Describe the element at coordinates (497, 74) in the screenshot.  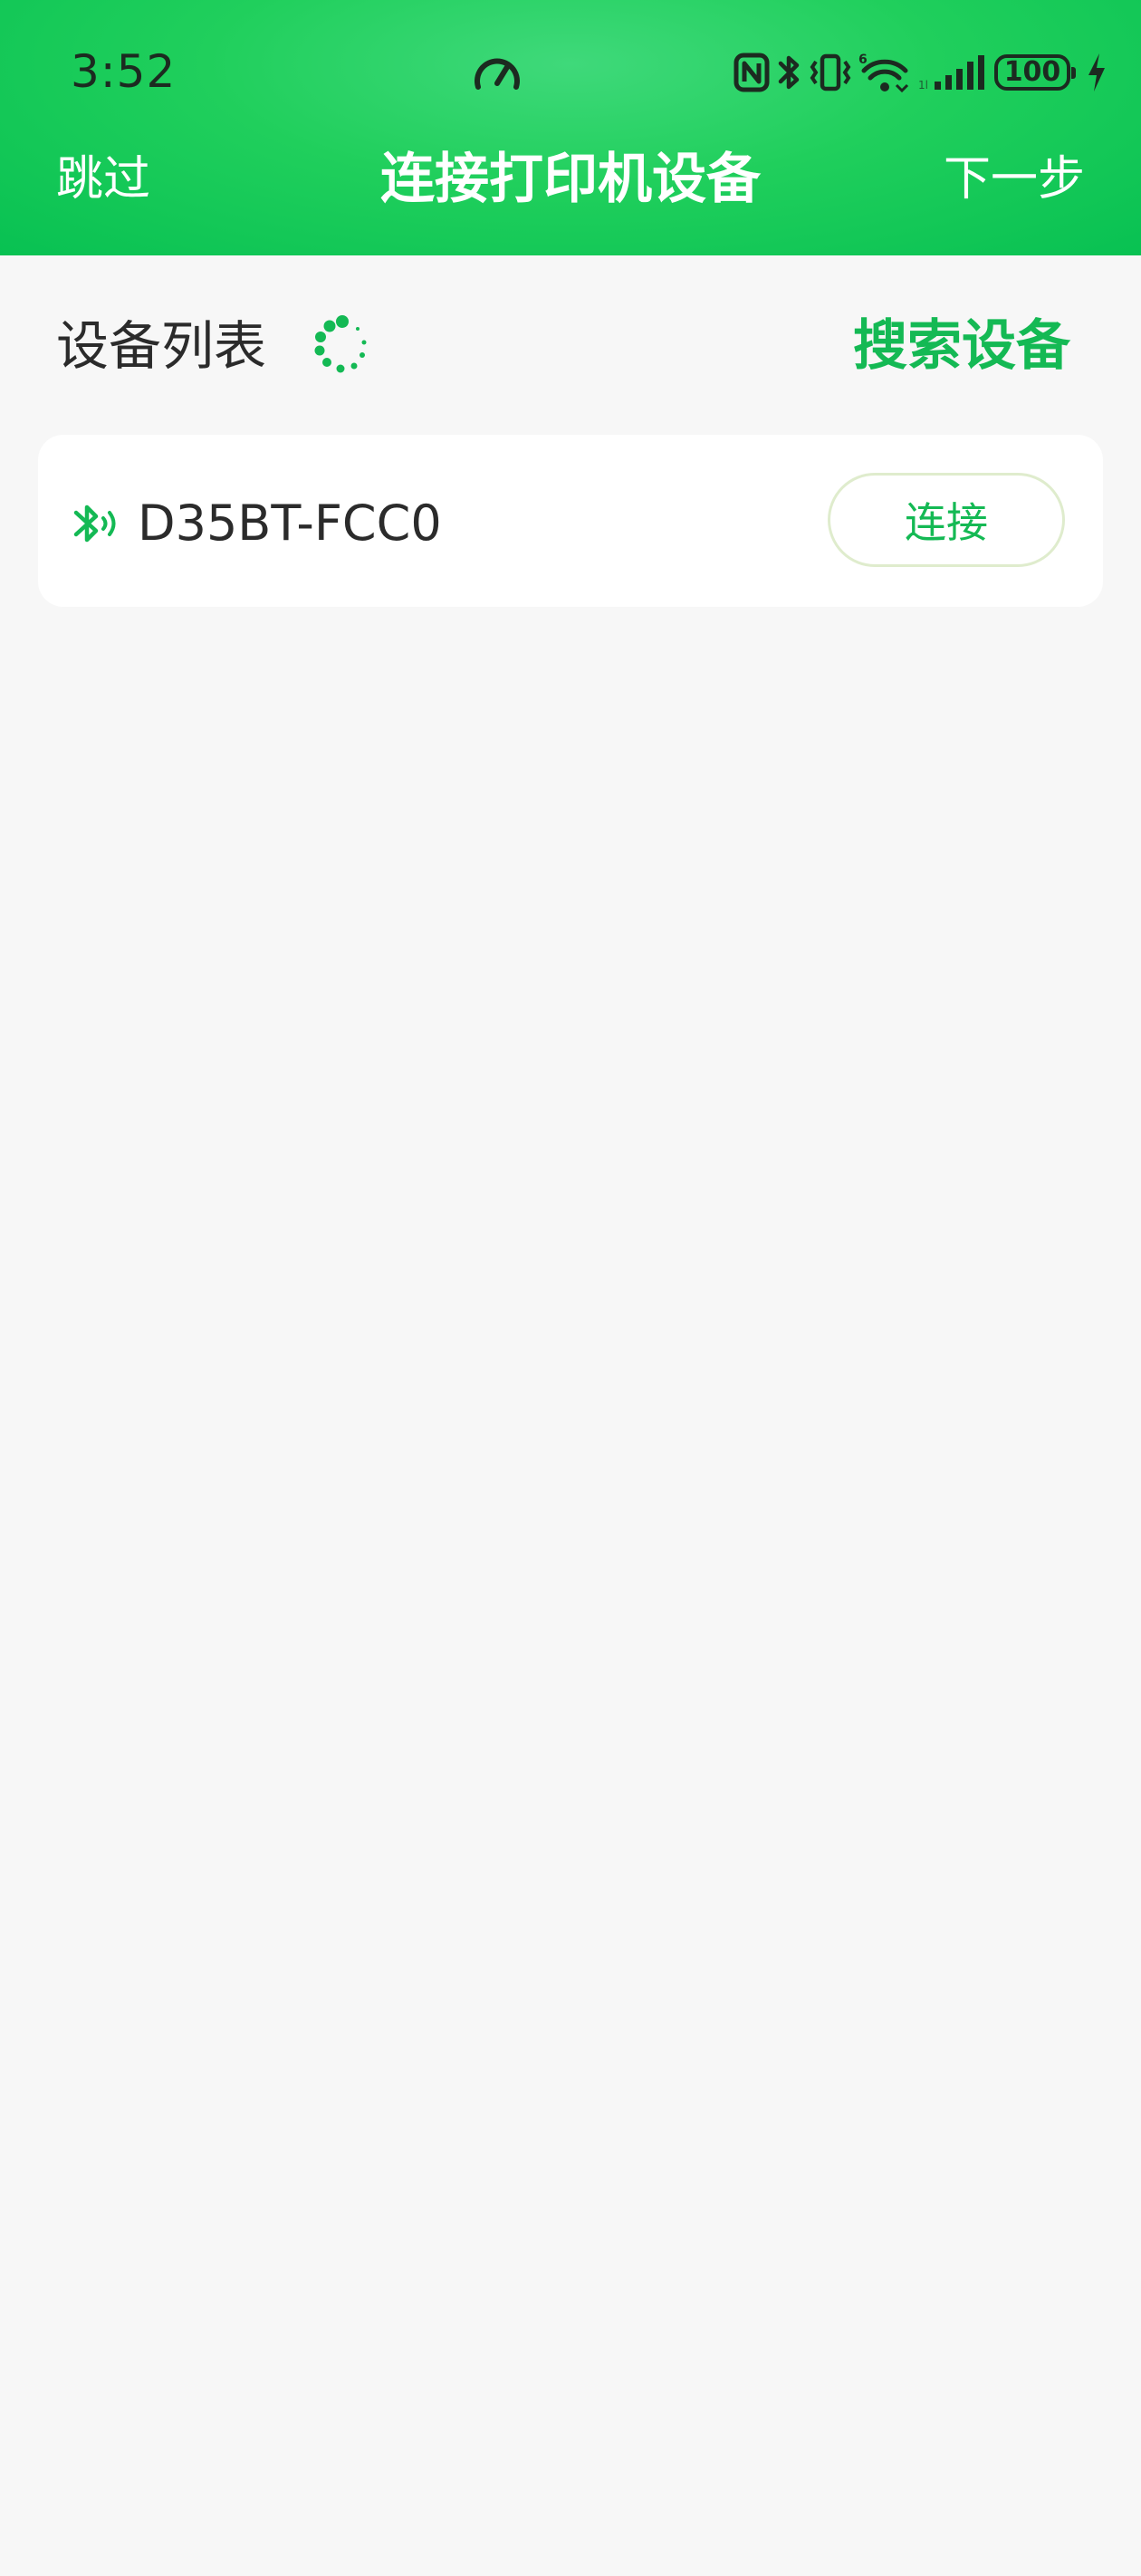
I see `speedometer-icon` at that location.